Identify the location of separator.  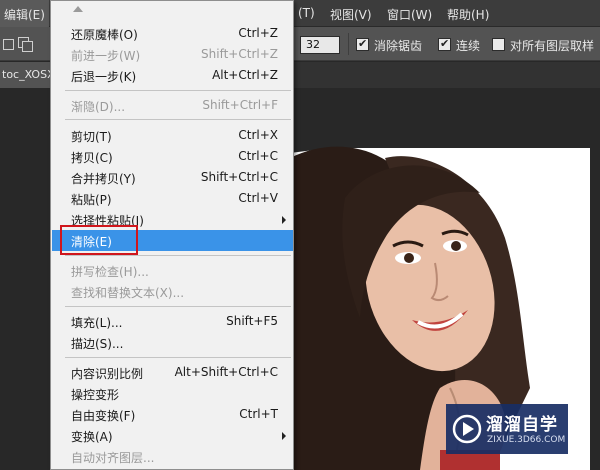
(348, 44).